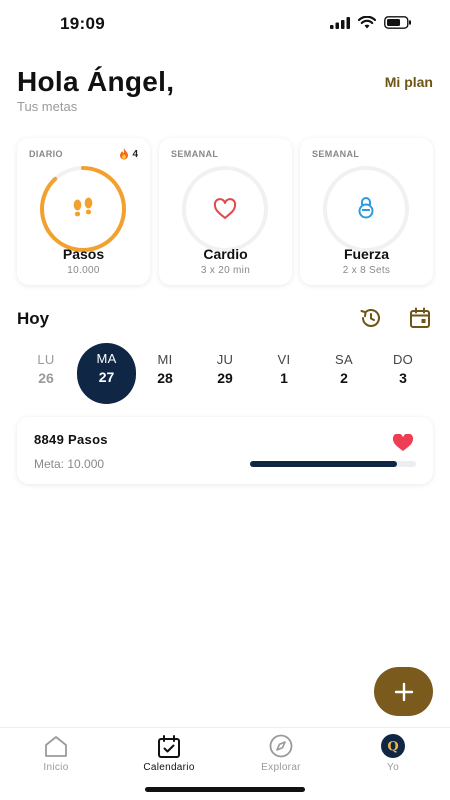 The image size is (450, 800). I want to click on day-number: 1, so click(284, 378).